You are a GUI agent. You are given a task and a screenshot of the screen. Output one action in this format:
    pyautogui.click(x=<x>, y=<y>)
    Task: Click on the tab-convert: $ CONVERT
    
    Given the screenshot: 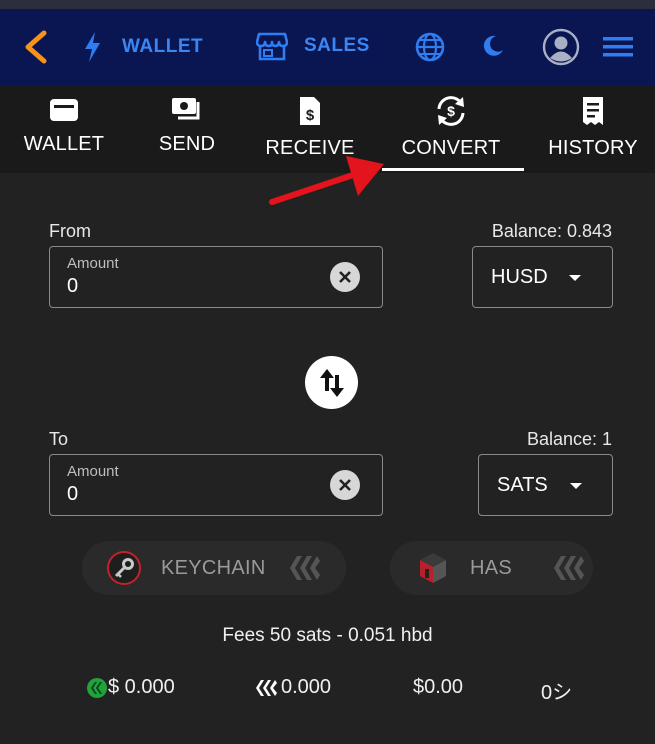 What is the action you would take?
    pyautogui.click(x=451, y=129)
    